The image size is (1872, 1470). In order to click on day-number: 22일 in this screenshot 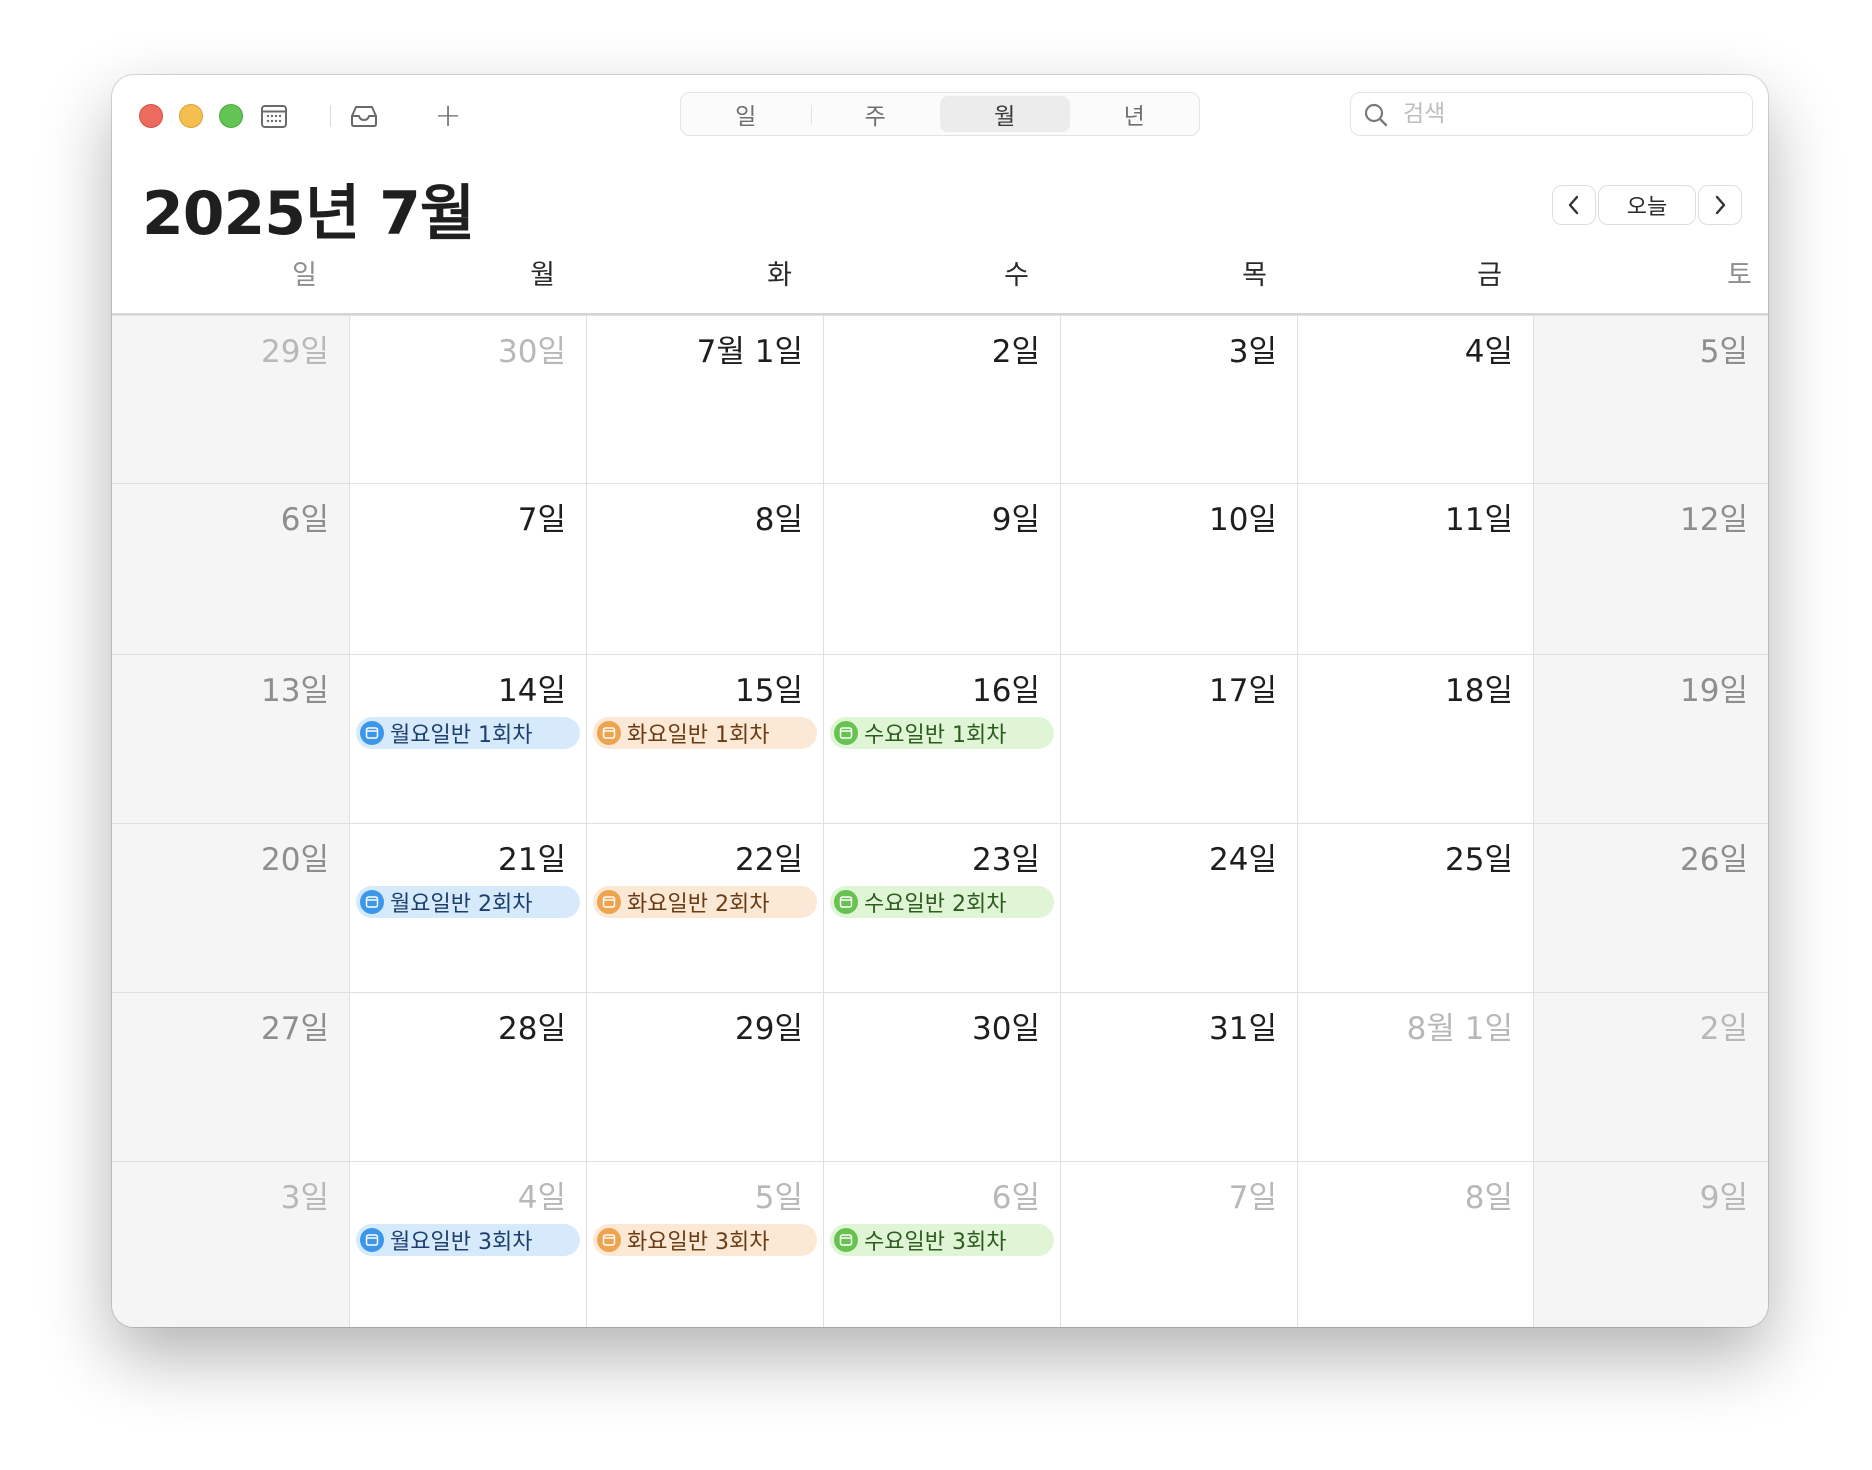, I will do `click(769, 860)`.